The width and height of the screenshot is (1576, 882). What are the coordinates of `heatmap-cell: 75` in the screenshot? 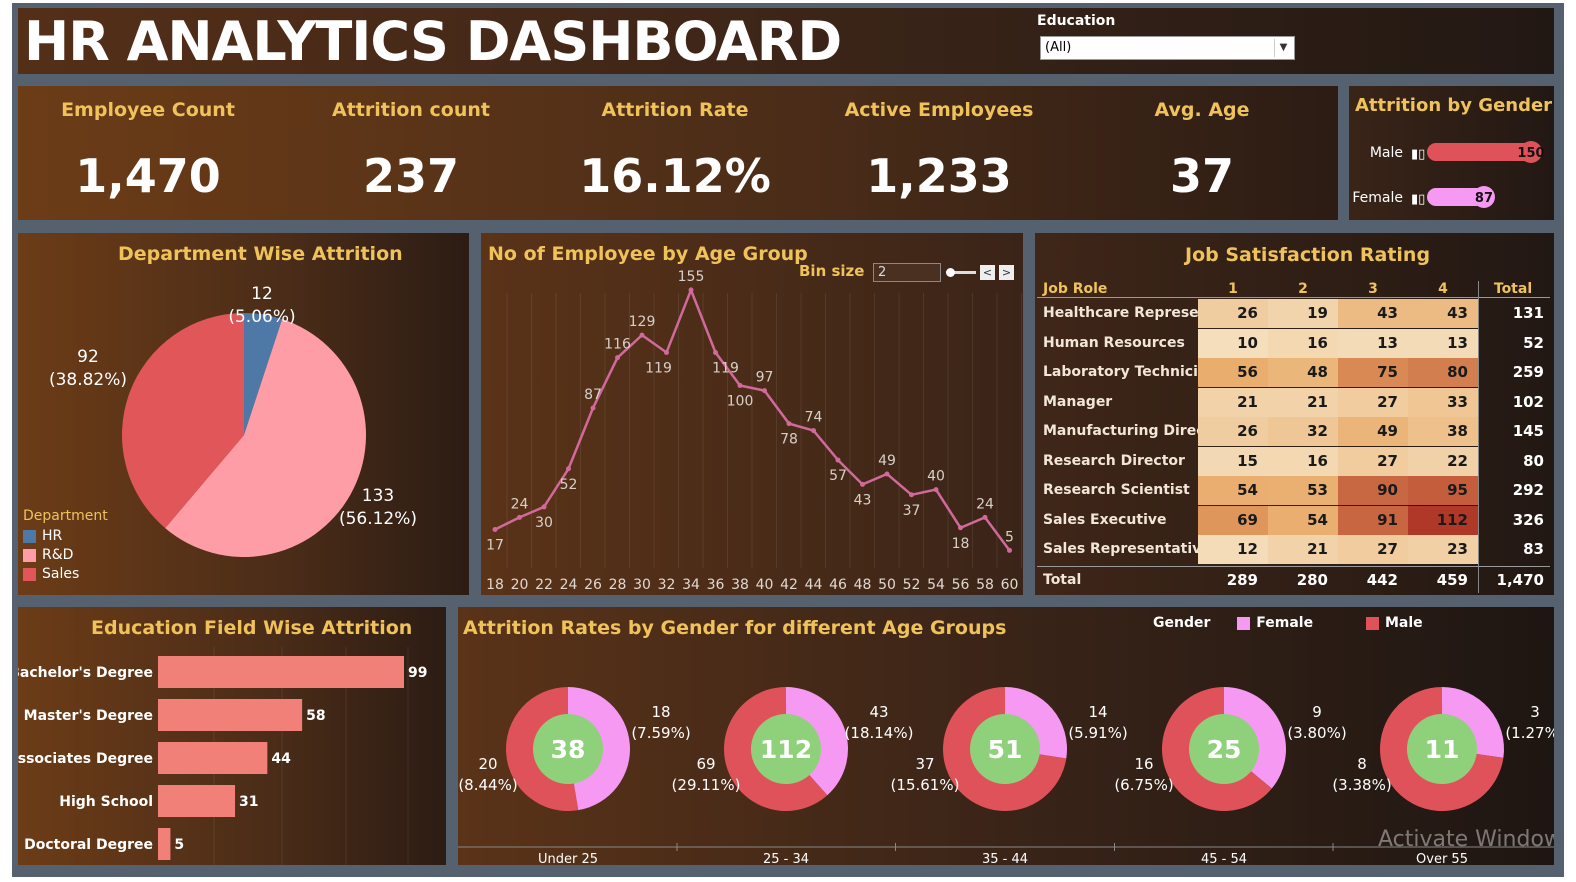 It's located at (1373, 372).